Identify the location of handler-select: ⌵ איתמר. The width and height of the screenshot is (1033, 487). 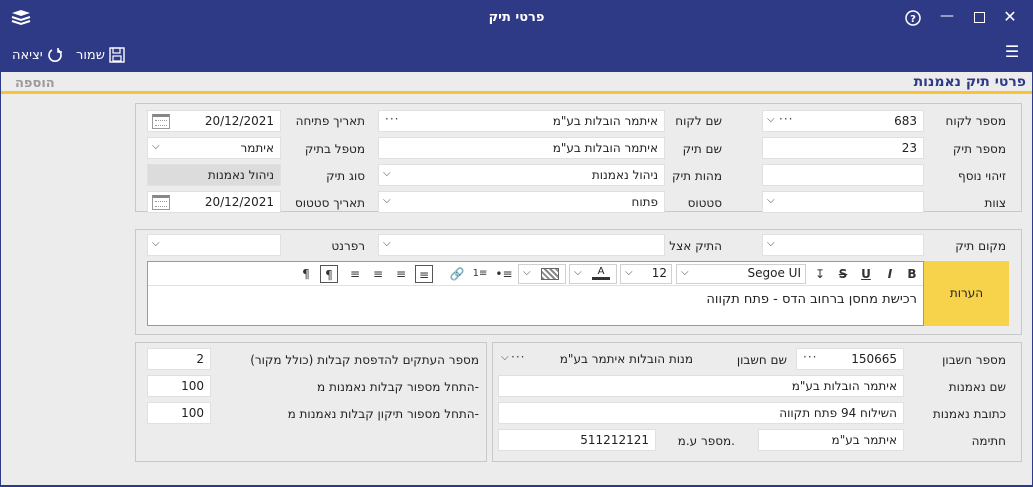
(214, 148).